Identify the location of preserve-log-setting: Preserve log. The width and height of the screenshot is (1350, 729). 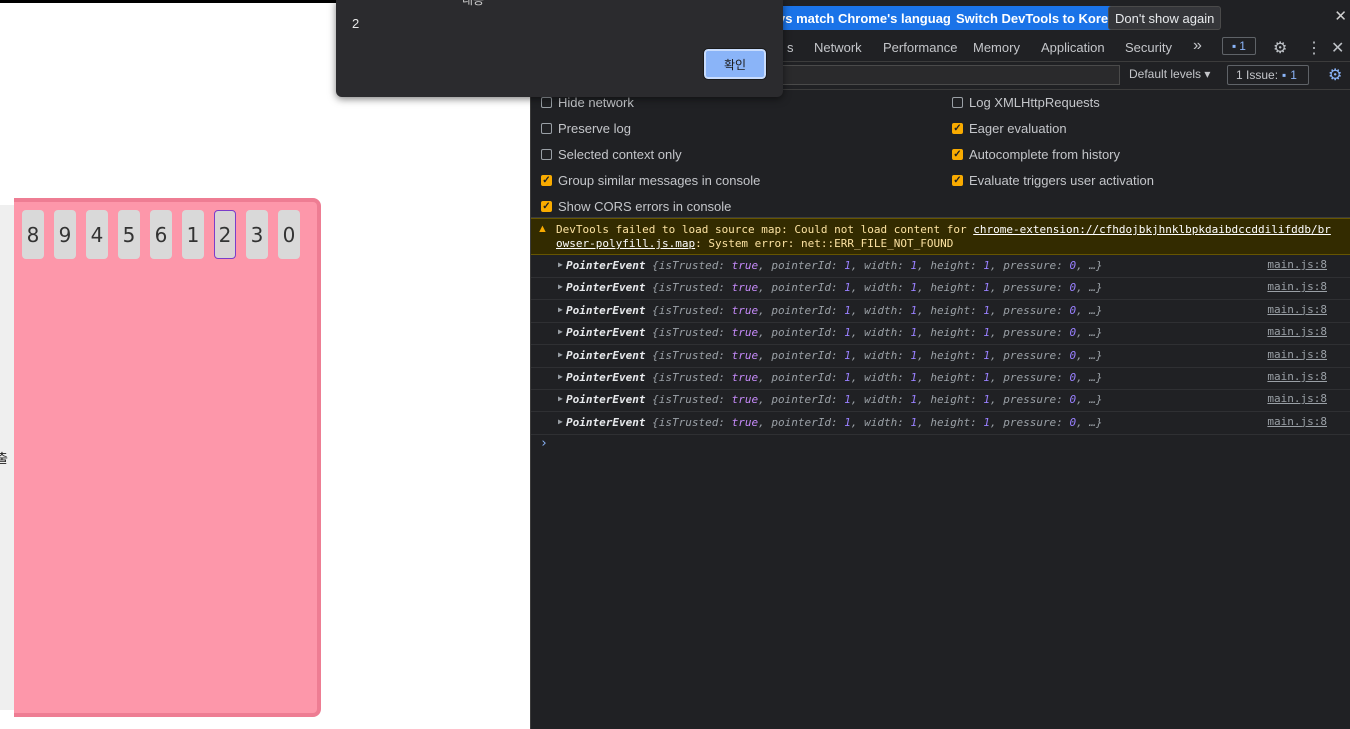
(586, 128).